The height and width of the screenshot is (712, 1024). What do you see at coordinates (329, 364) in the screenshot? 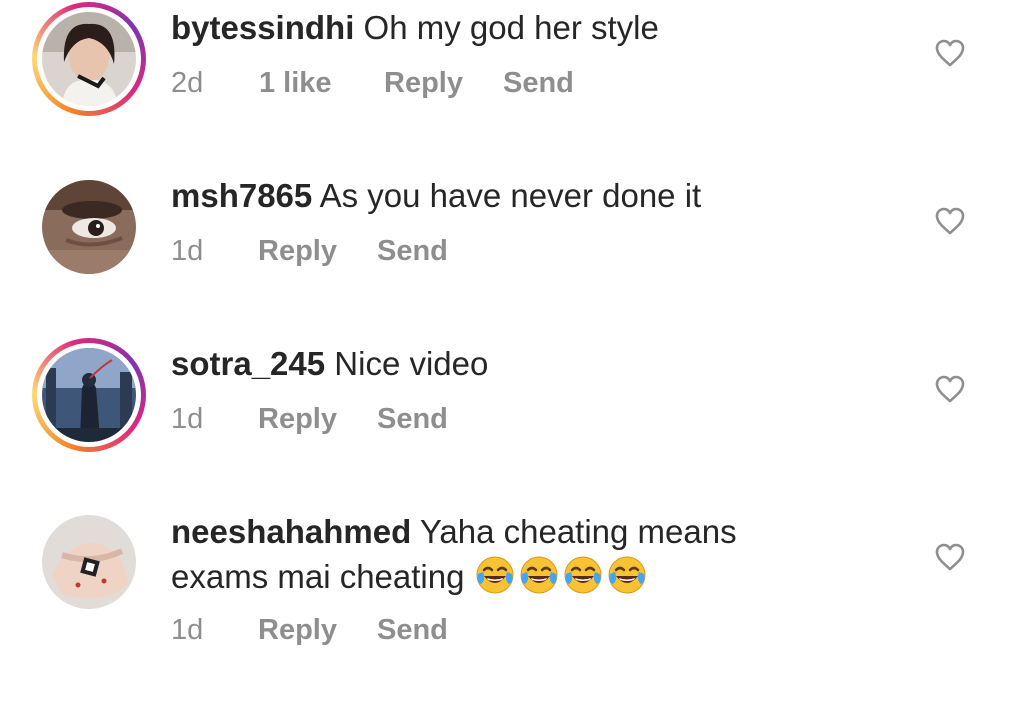
I see `comment-text: sotra_245 Nice video` at bounding box center [329, 364].